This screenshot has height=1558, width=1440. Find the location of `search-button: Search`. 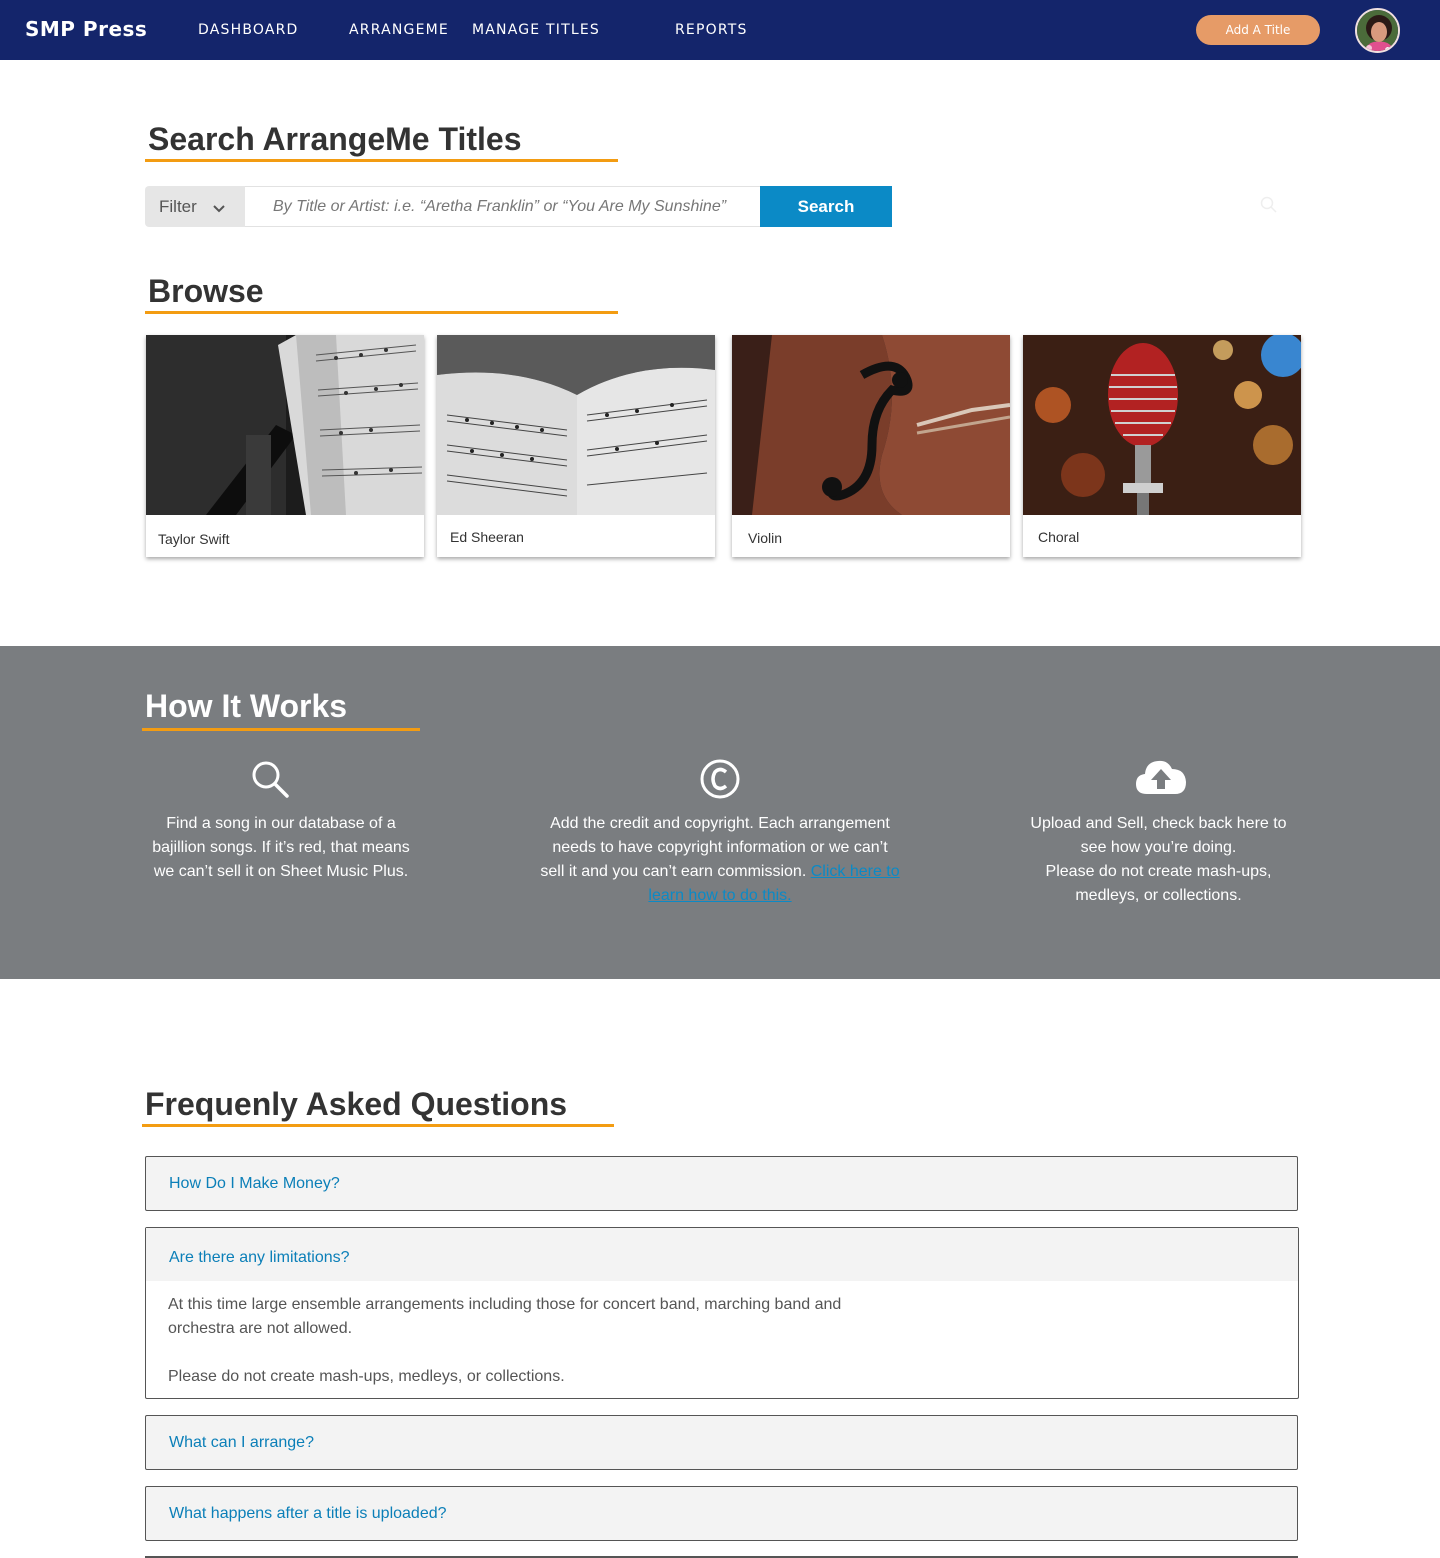

search-button: Search is located at coordinates (826, 206).